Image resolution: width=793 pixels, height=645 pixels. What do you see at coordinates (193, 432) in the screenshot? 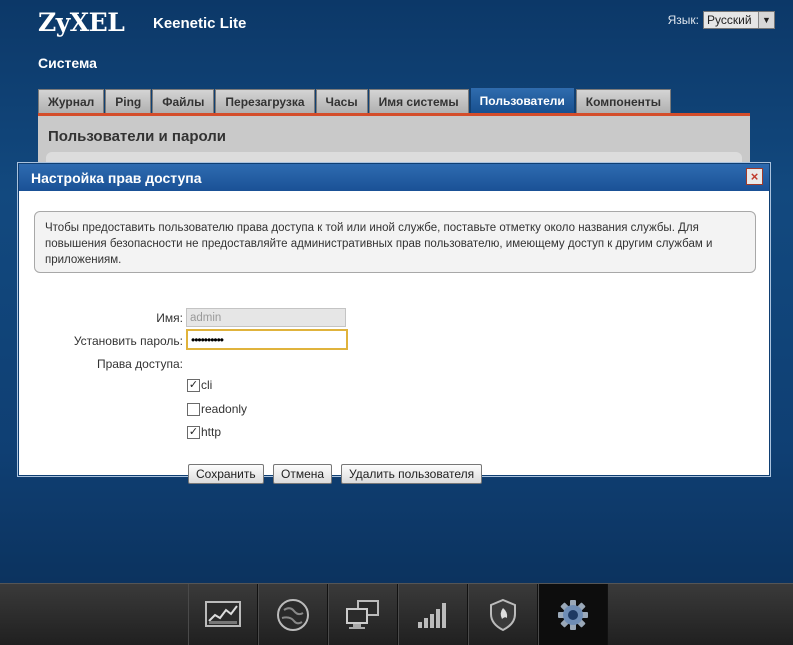
I see `checkbox-http: ✓` at bounding box center [193, 432].